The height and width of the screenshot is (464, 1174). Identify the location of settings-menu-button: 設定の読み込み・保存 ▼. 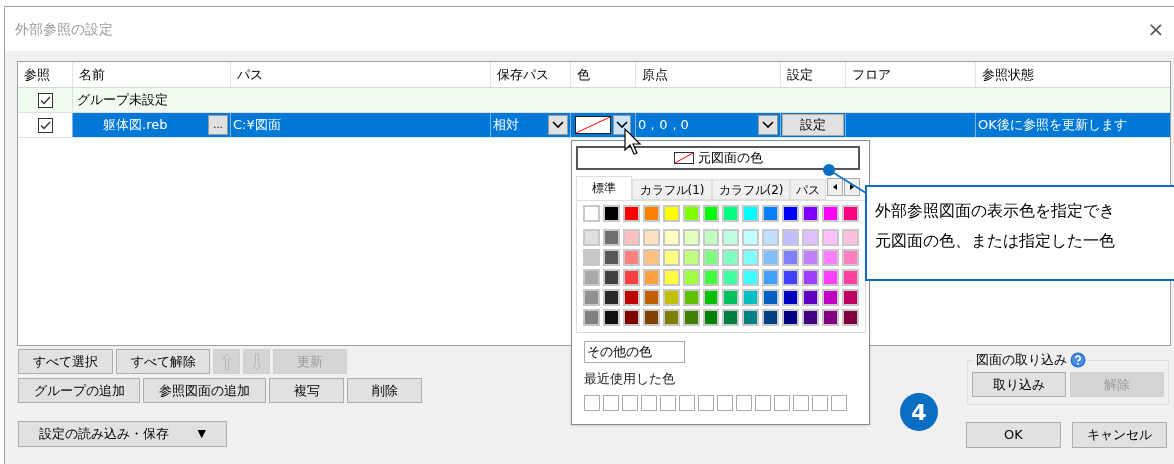
(122, 434).